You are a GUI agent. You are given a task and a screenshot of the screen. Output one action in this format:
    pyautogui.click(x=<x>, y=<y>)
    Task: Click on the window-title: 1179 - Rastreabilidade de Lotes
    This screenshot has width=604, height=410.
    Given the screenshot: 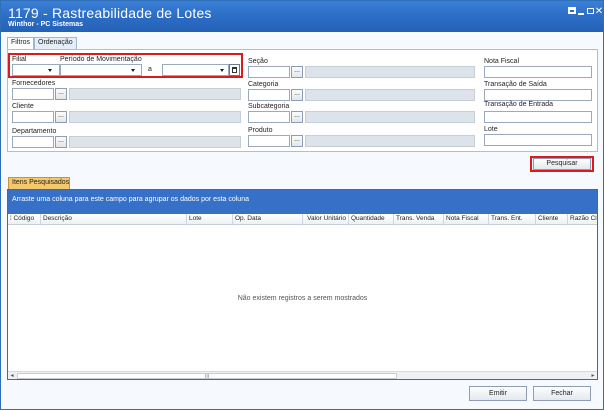 What is the action you would take?
    pyautogui.click(x=110, y=13)
    